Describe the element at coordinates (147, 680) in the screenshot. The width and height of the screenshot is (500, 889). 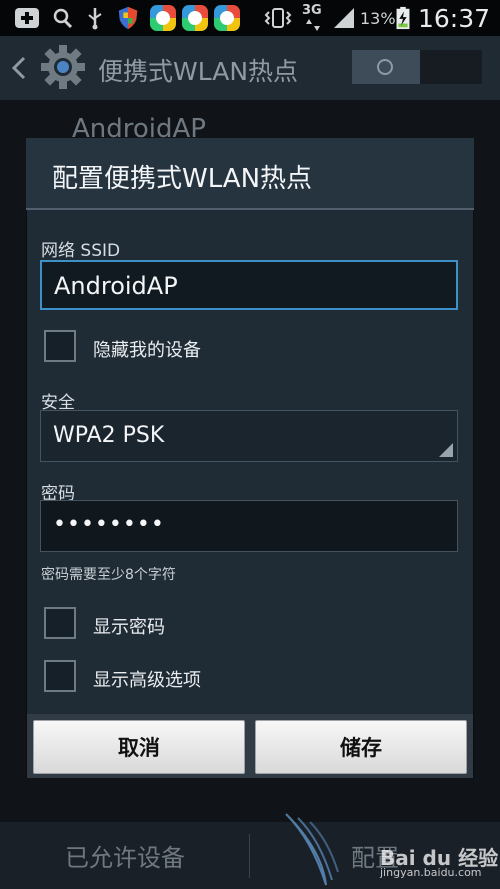
I see `show-advanced-label: 显示高级选项` at that location.